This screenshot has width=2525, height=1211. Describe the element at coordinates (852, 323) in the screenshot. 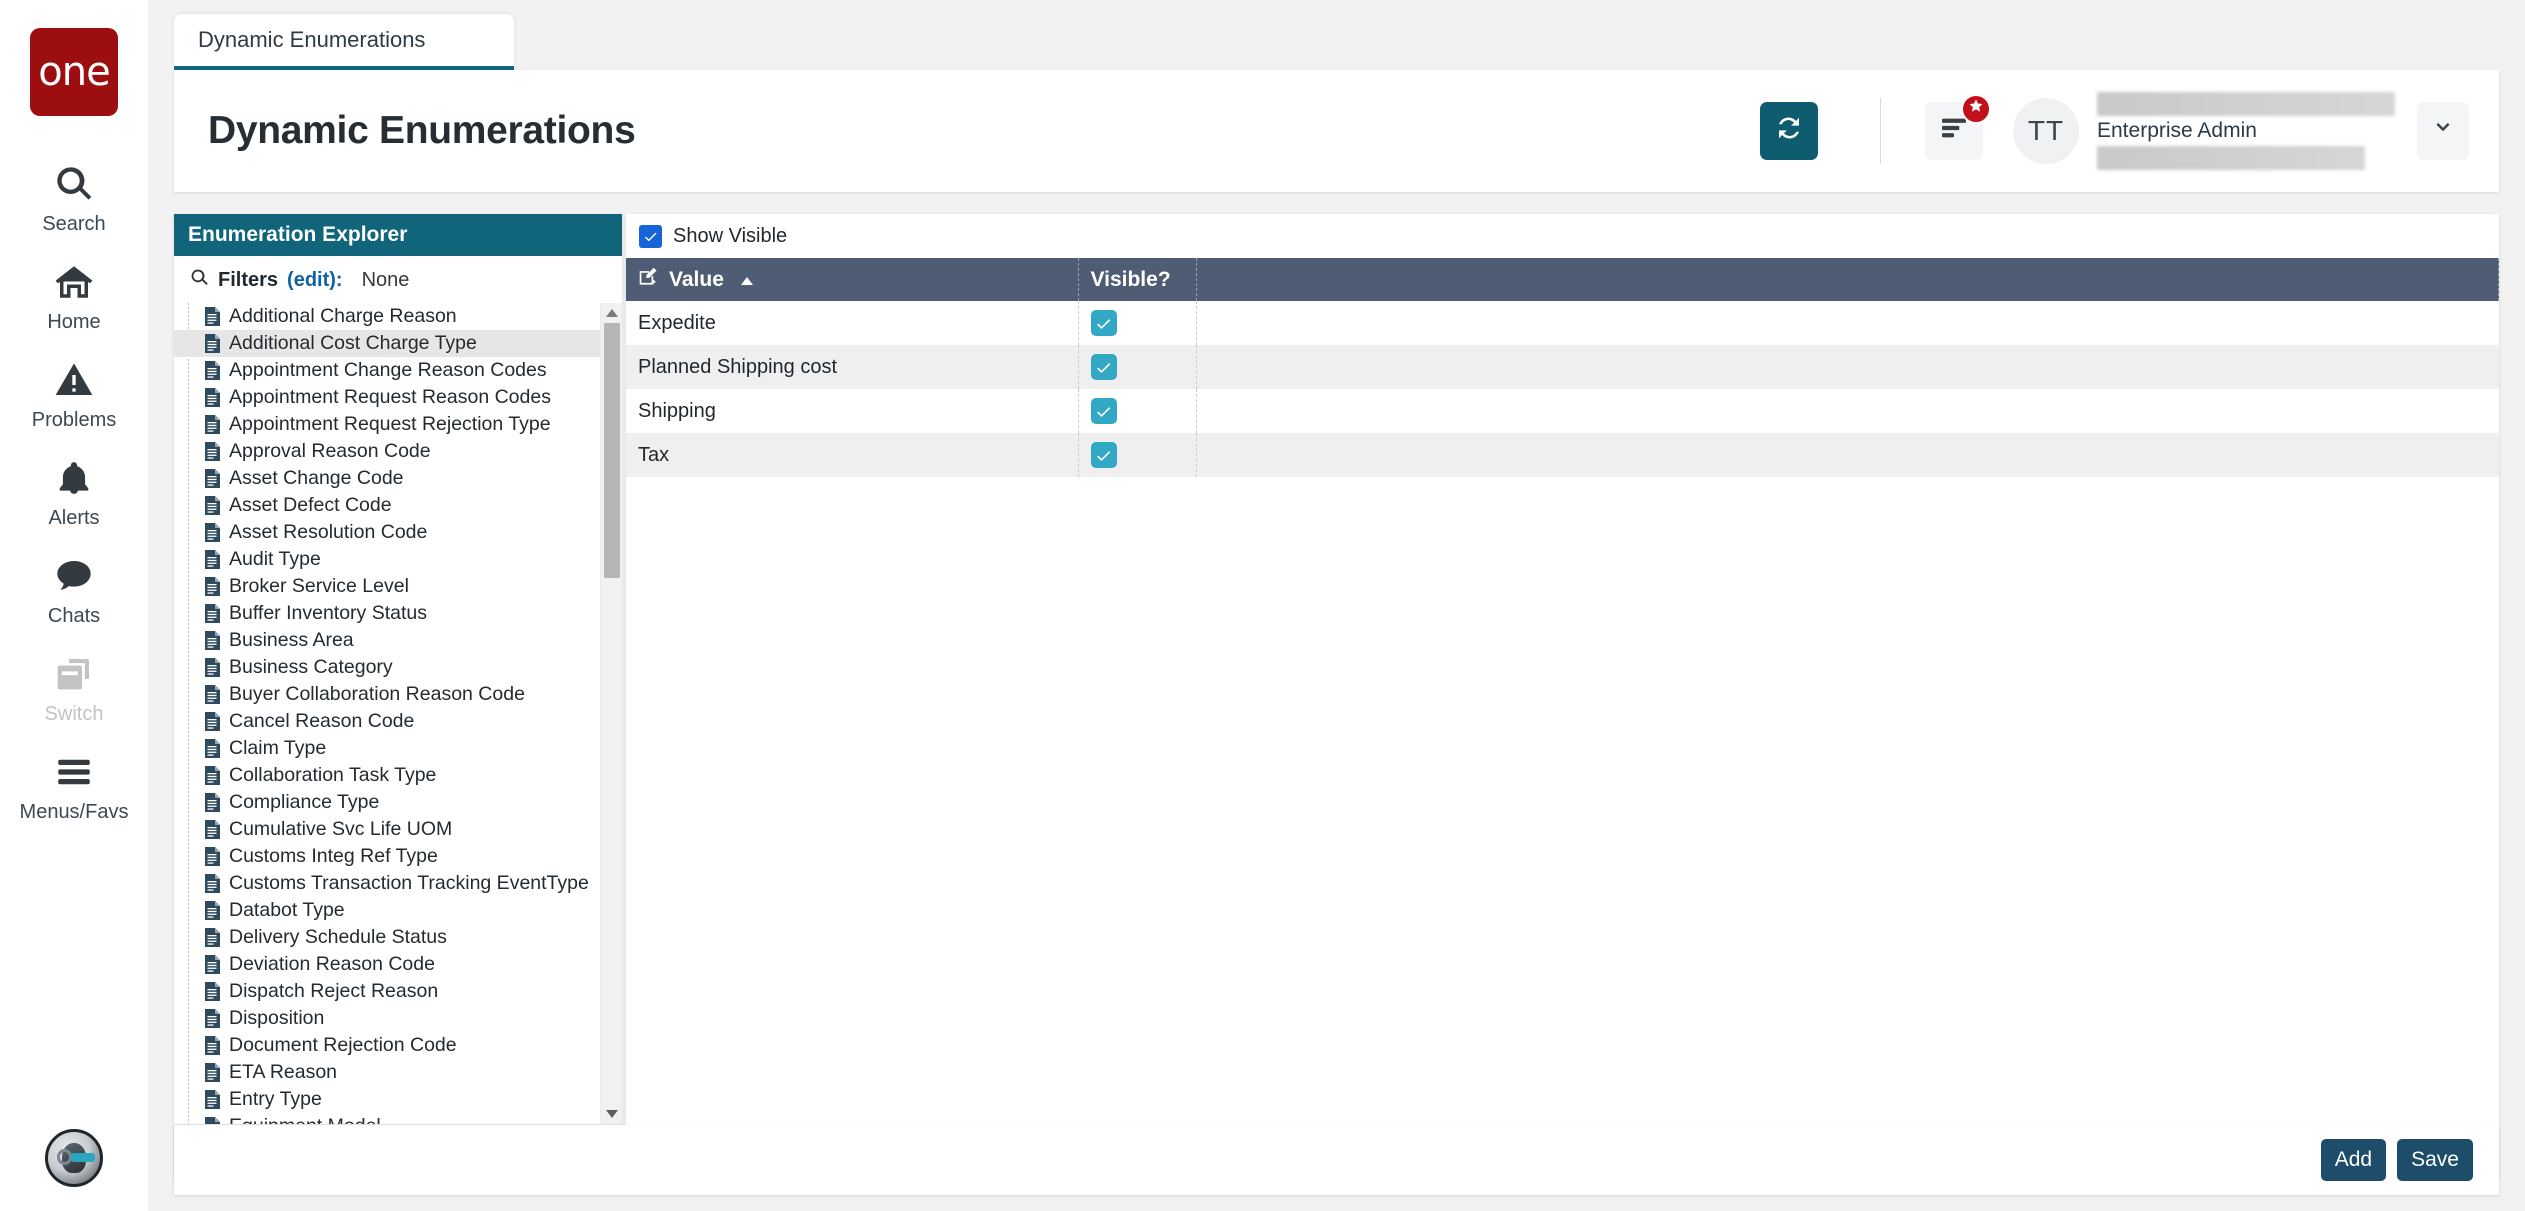

I see `cell-value: Expedite` at that location.